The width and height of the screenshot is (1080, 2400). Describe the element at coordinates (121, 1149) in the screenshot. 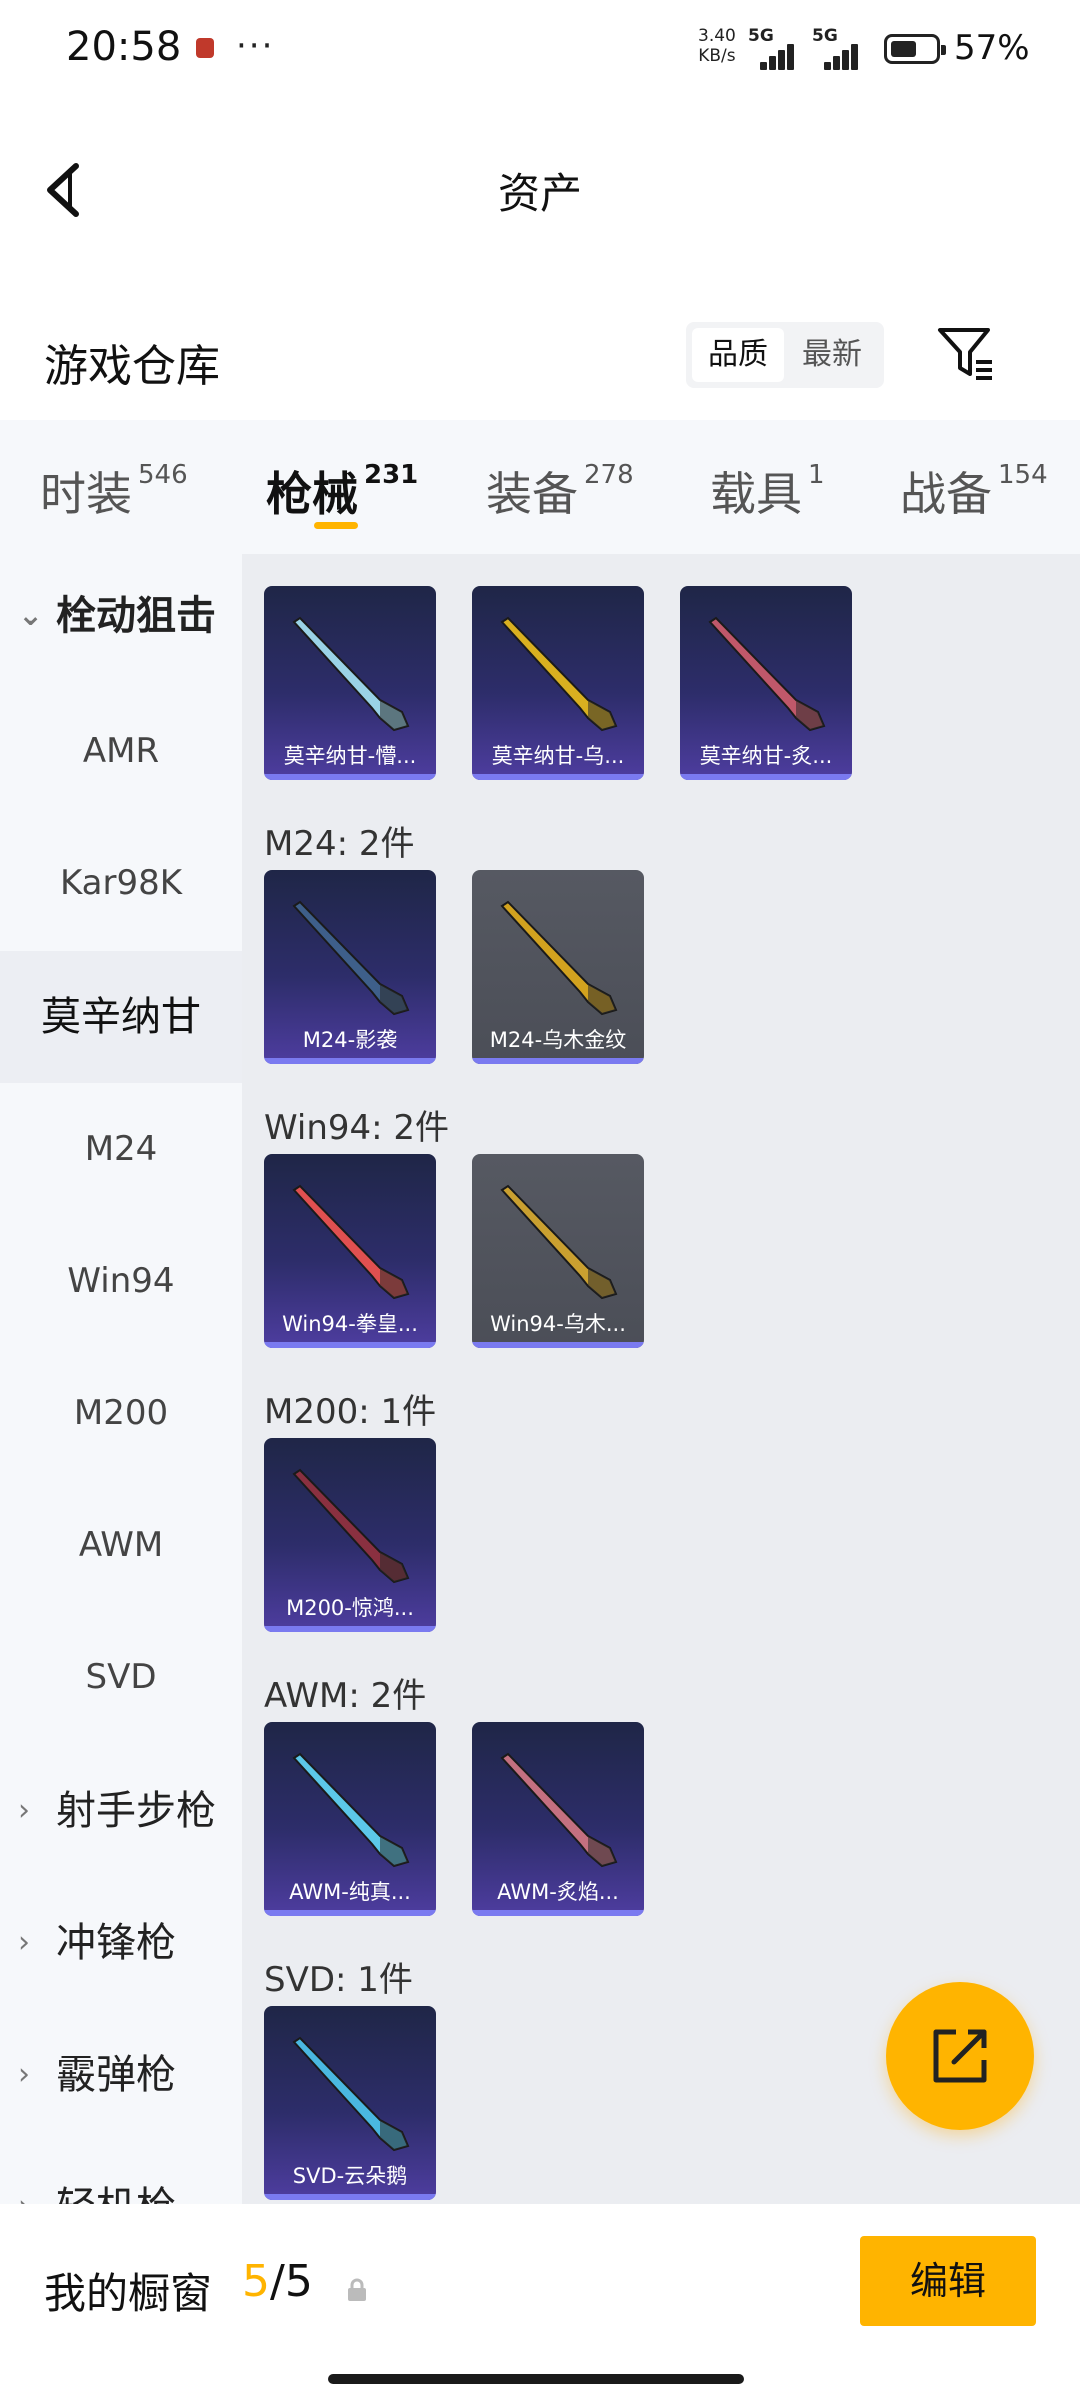

I see `sidebar-item-m24: M24` at that location.